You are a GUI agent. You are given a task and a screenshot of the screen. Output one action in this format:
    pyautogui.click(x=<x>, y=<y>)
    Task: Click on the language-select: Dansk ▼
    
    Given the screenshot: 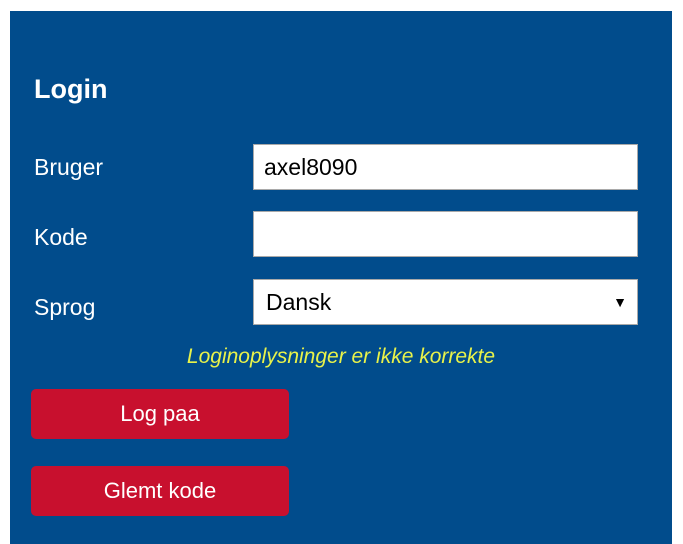 What is the action you would take?
    pyautogui.click(x=445, y=302)
    